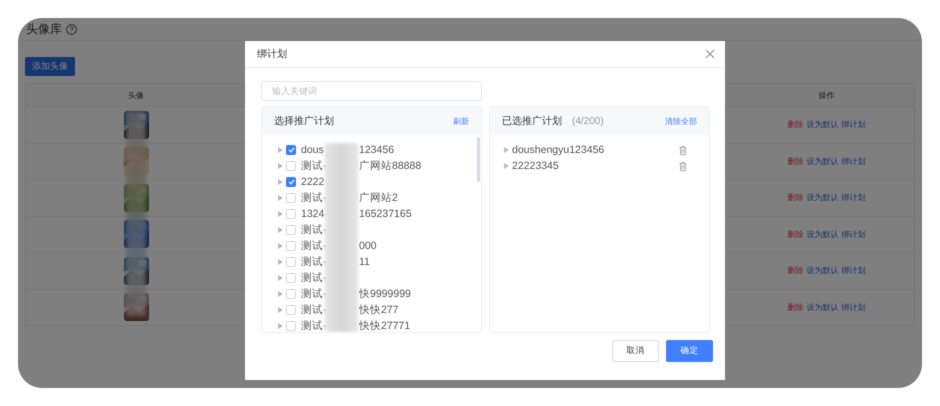 Image resolution: width=940 pixels, height=406 pixels. What do you see at coordinates (379, 310) in the screenshot?
I see `plan-name: 快快277` at bounding box center [379, 310].